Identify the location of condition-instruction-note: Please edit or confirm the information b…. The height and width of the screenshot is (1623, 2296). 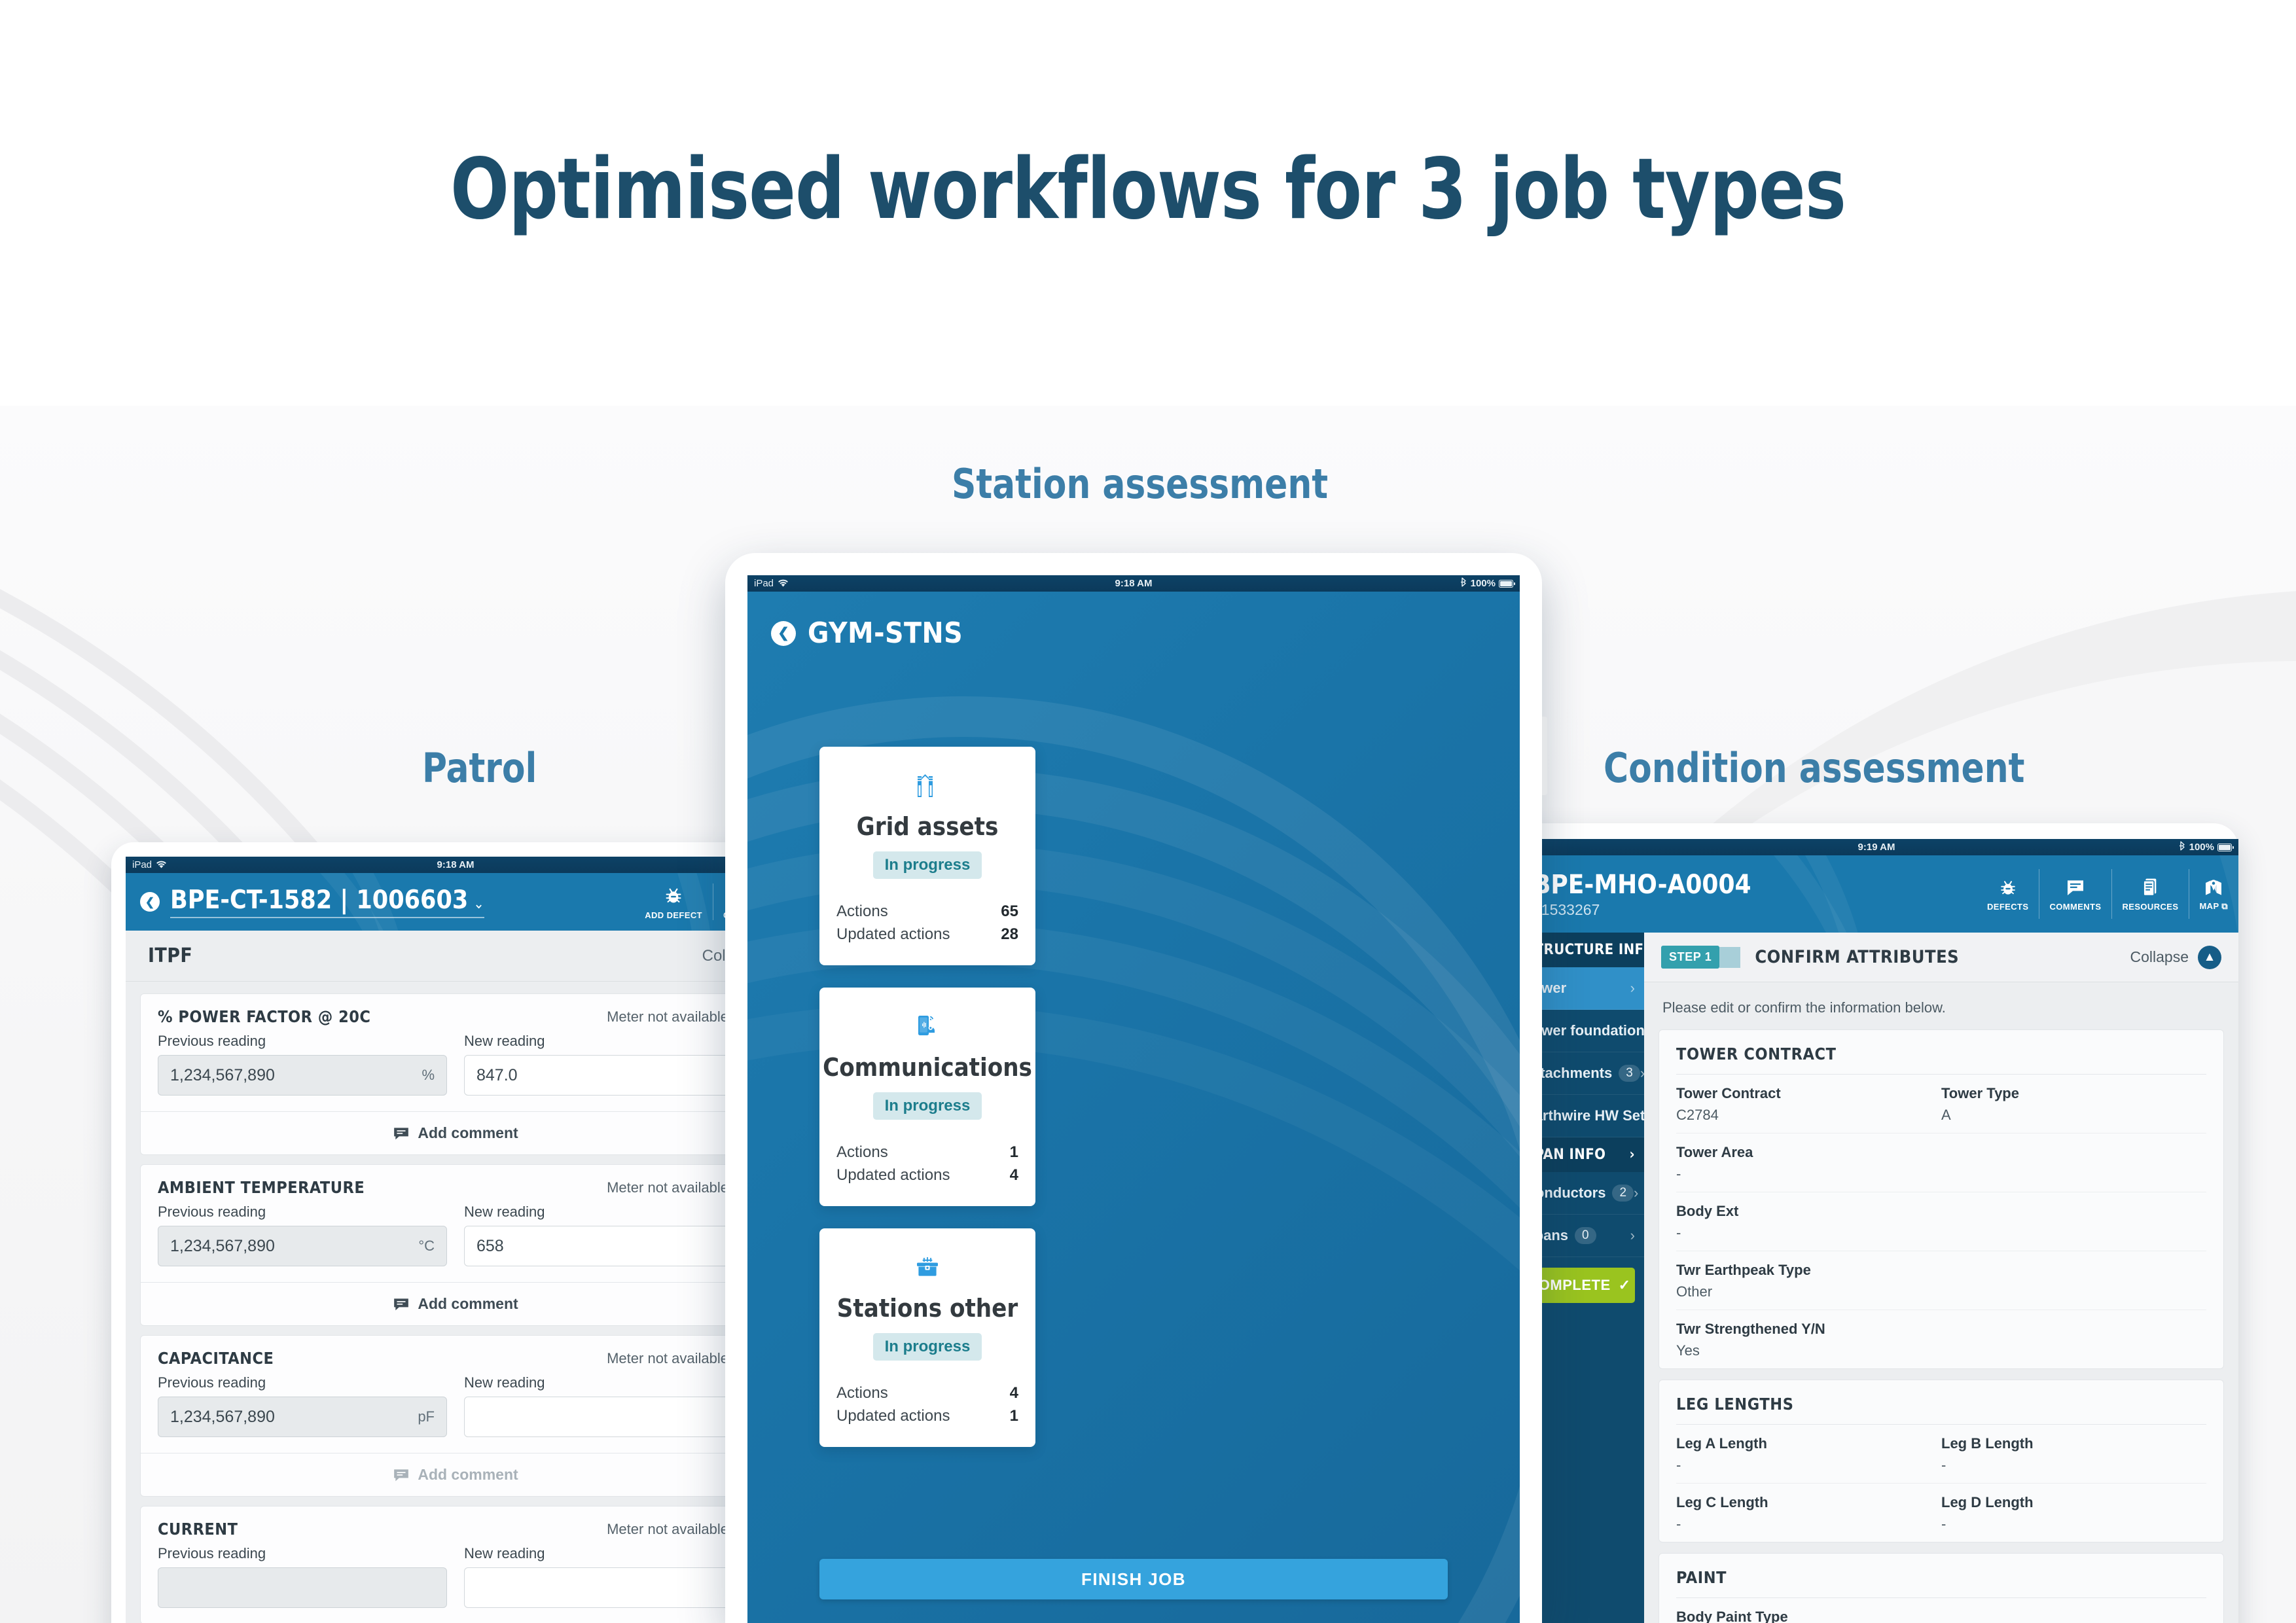
(1804, 1008).